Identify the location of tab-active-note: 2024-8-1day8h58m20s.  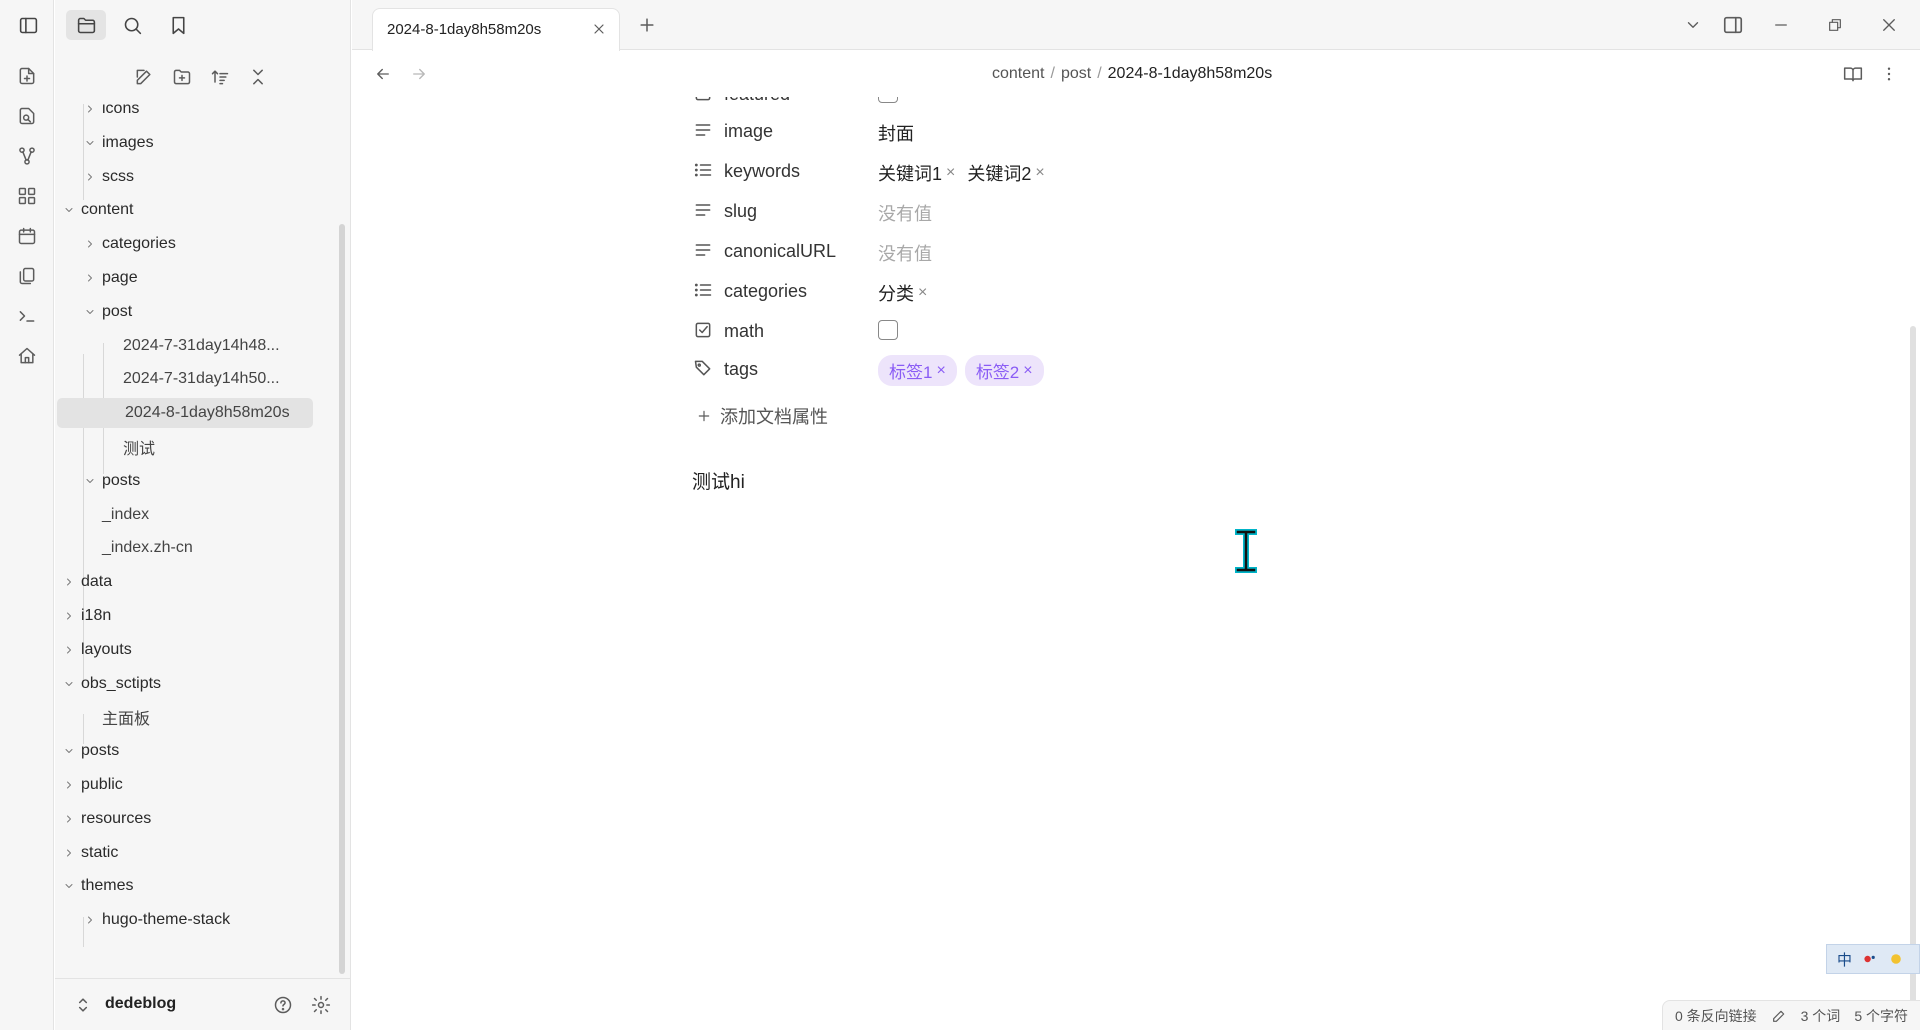
(496, 29).